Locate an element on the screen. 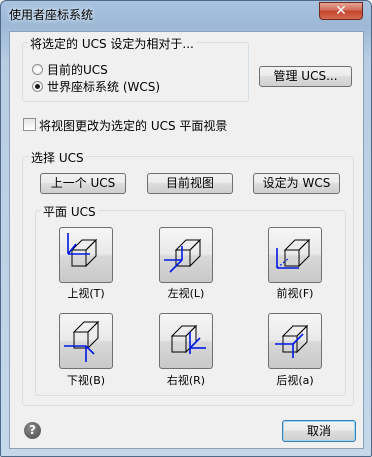 The height and width of the screenshot is (457, 372). left-view-button is located at coordinates (186, 255).